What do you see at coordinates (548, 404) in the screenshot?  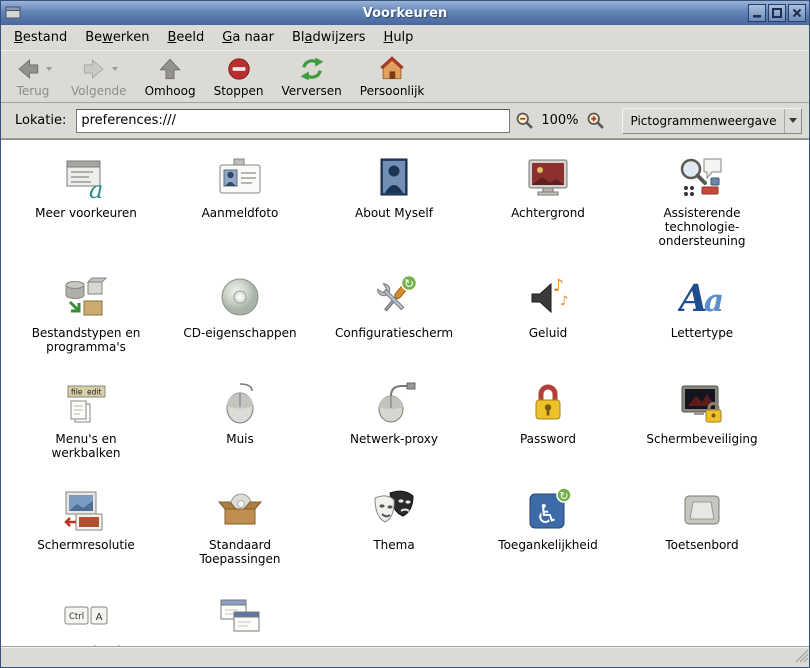 I see `password-icon` at bounding box center [548, 404].